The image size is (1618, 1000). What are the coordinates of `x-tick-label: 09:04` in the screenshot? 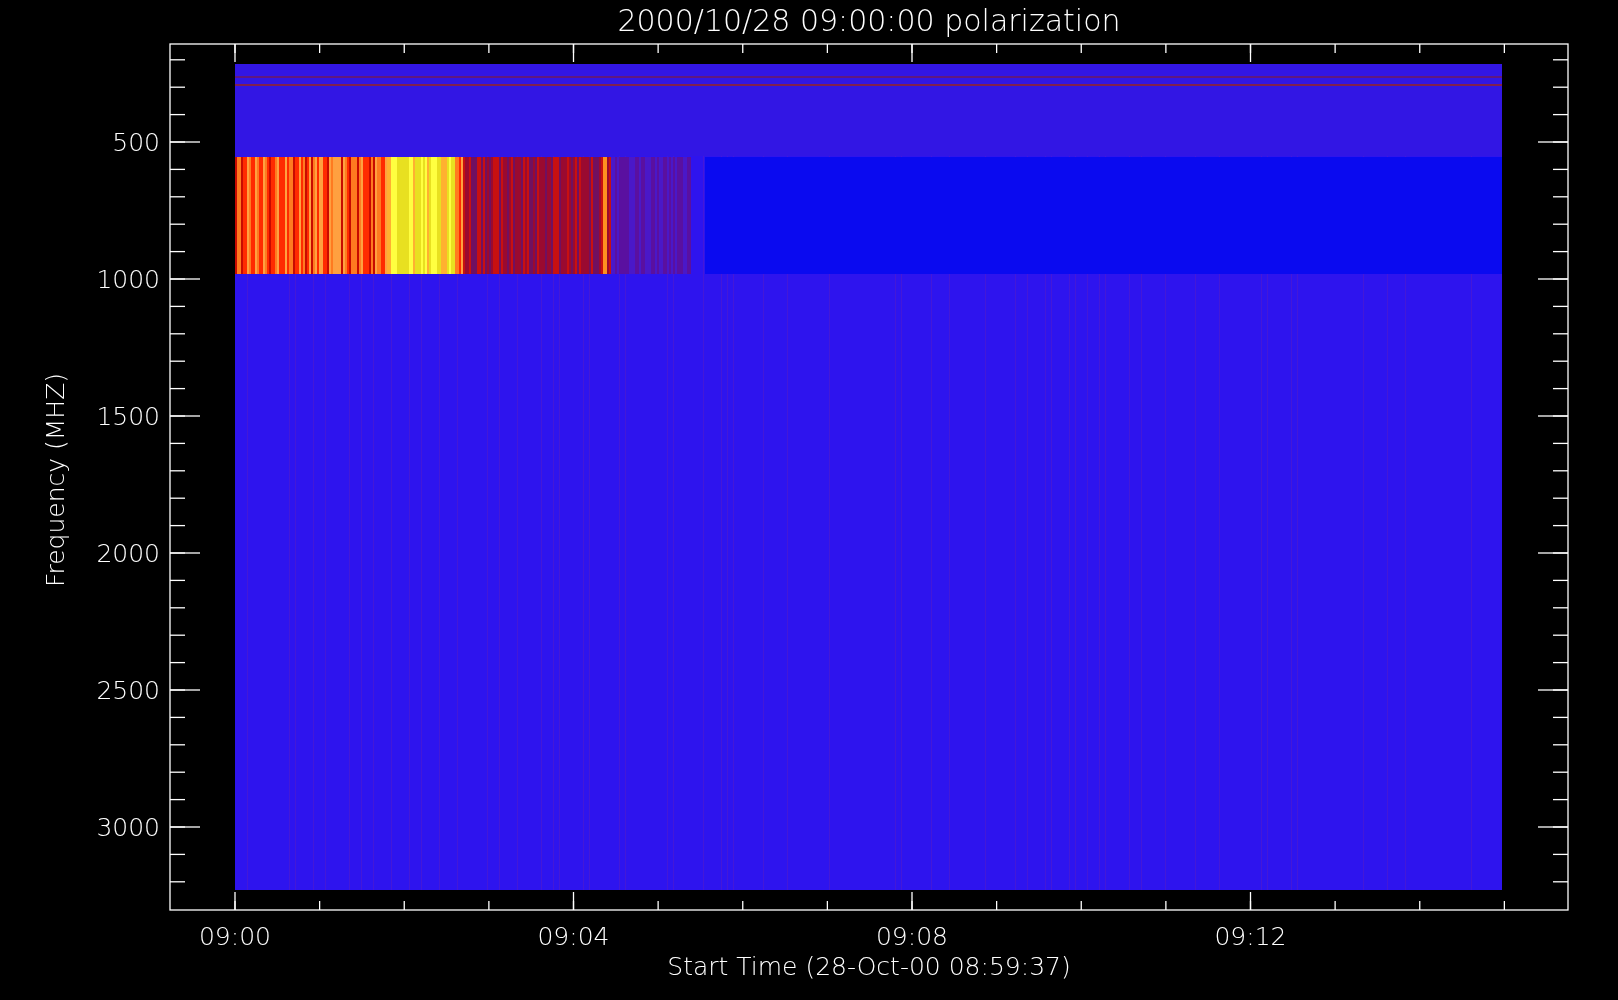 It's located at (573, 936).